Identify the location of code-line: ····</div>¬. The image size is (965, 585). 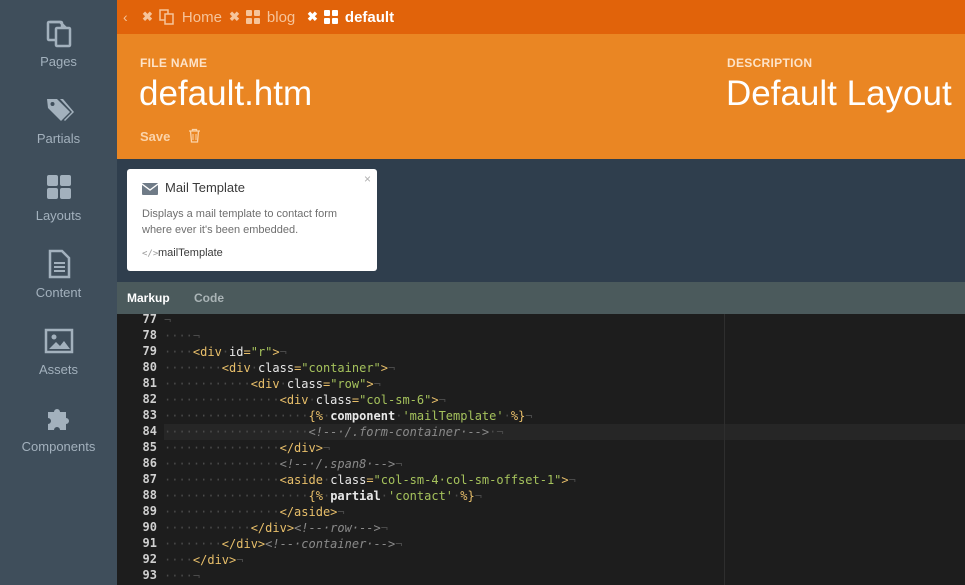
(204, 560).